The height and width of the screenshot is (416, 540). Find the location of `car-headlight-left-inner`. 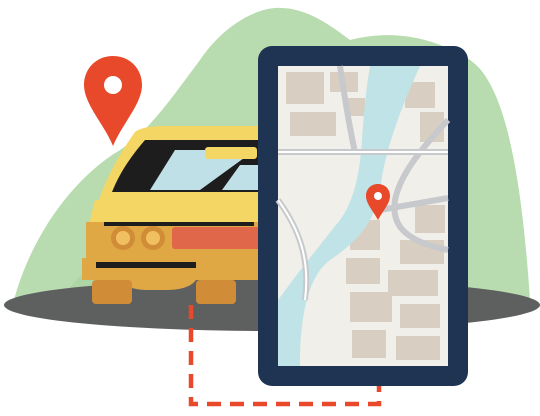

car-headlight-left-inner is located at coordinates (123, 238).